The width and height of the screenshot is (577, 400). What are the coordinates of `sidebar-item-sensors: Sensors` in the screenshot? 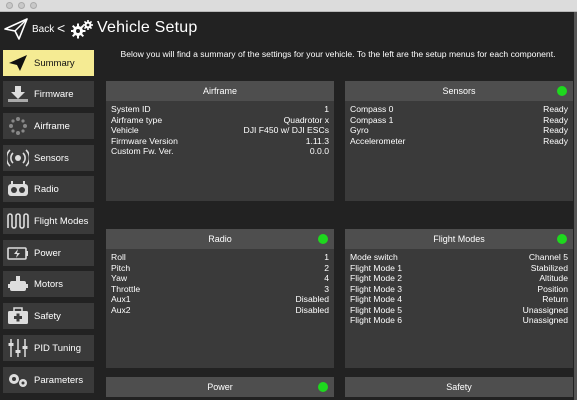 It's located at (48, 158).